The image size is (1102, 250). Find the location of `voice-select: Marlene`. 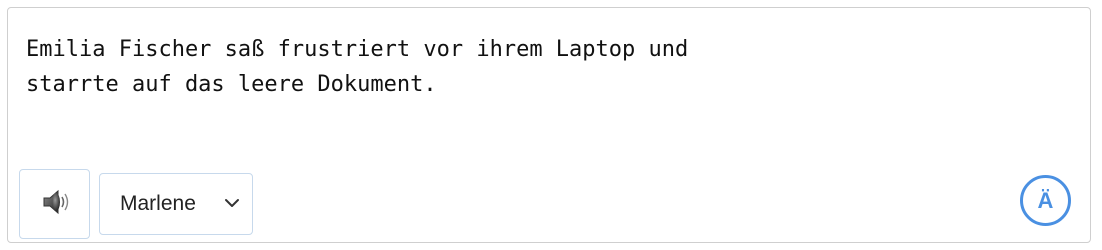

voice-select: Marlene is located at coordinates (176, 204).